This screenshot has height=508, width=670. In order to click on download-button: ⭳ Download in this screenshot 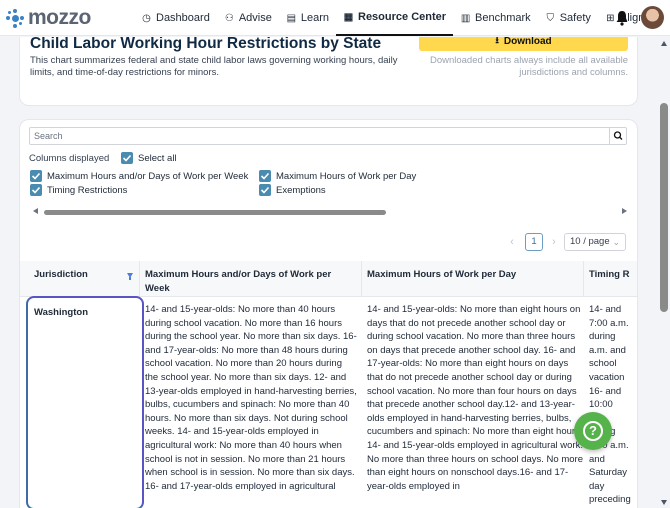, I will do `click(523, 44)`.